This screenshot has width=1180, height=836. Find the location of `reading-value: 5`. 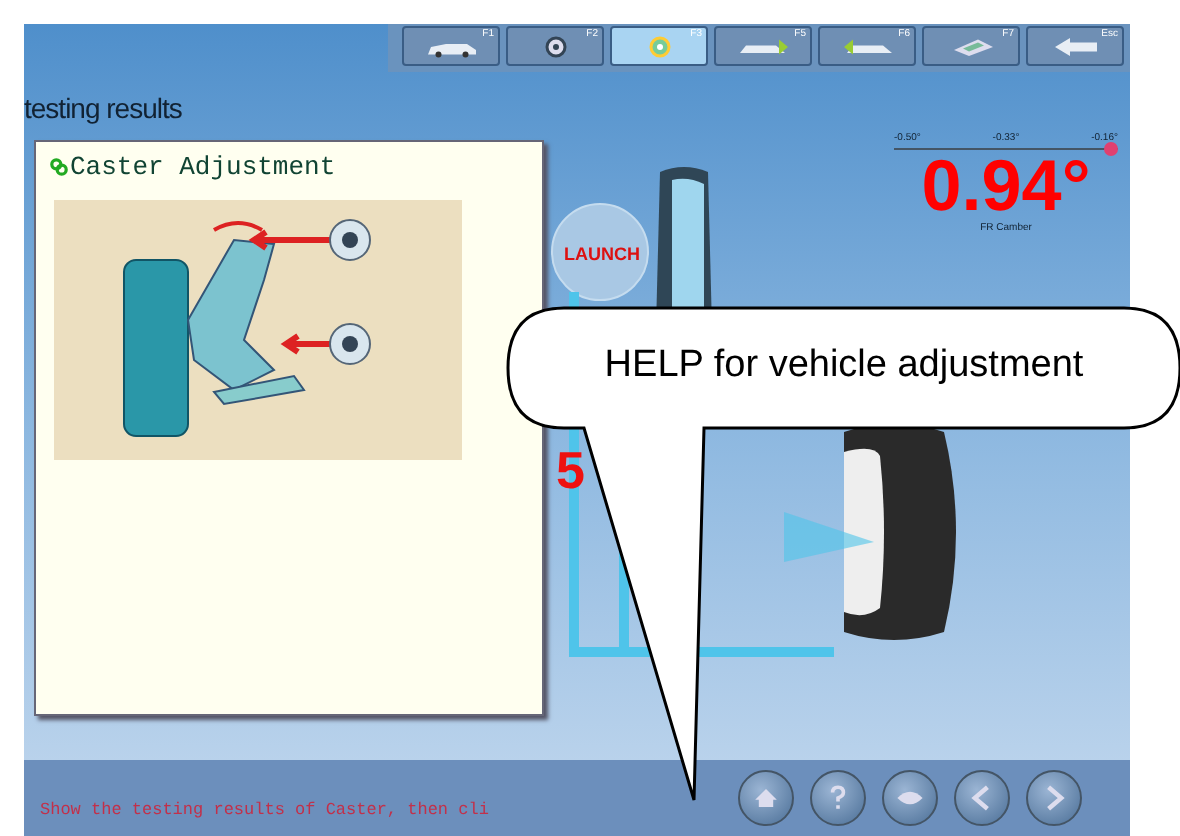

reading-value: 5 is located at coordinates (570, 471).